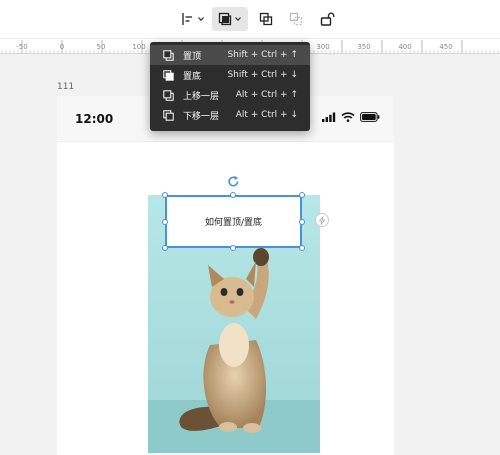  What do you see at coordinates (225, 19) in the screenshot?
I see `layer-order-icon` at bounding box center [225, 19].